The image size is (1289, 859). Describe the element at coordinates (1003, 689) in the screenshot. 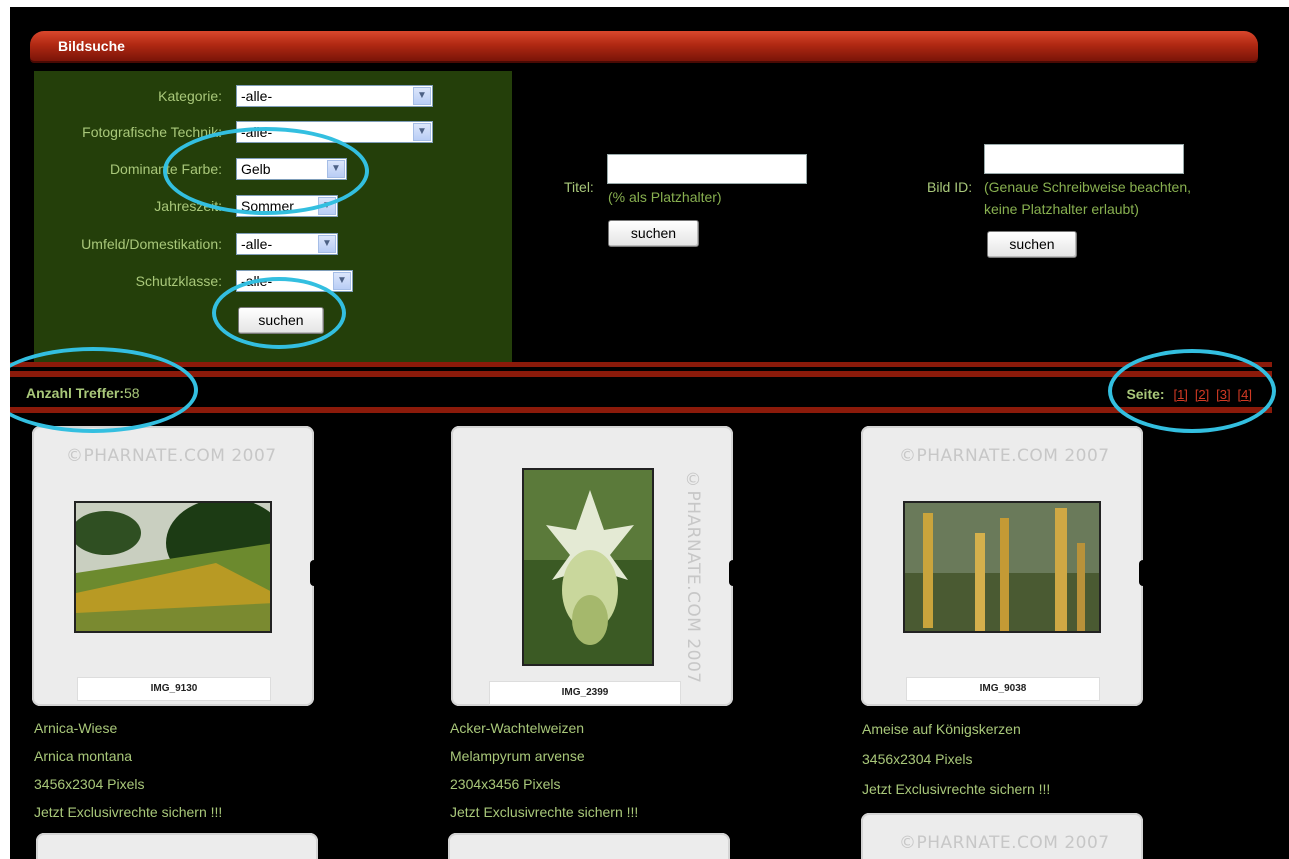

I see `image-caption-3: IMG_9038` at that location.